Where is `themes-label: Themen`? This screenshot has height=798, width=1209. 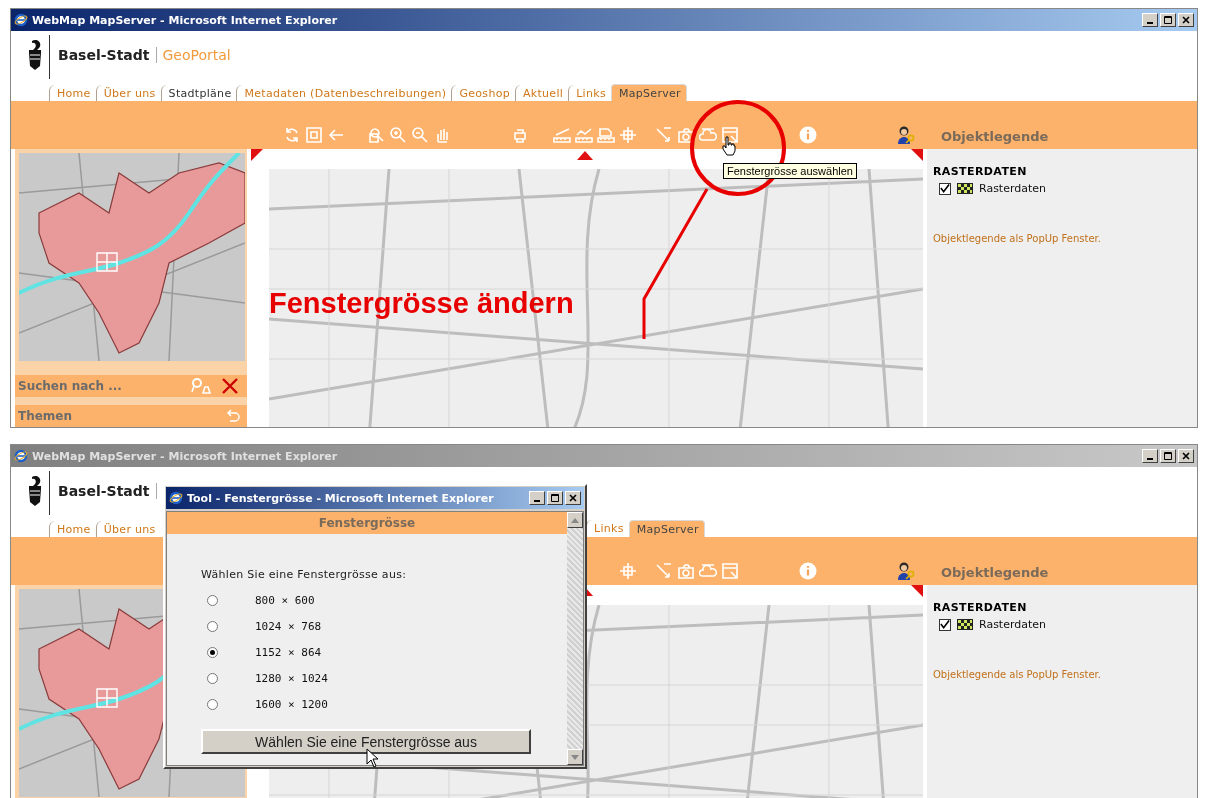
themes-label: Themen is located at coordinates (45, 416).